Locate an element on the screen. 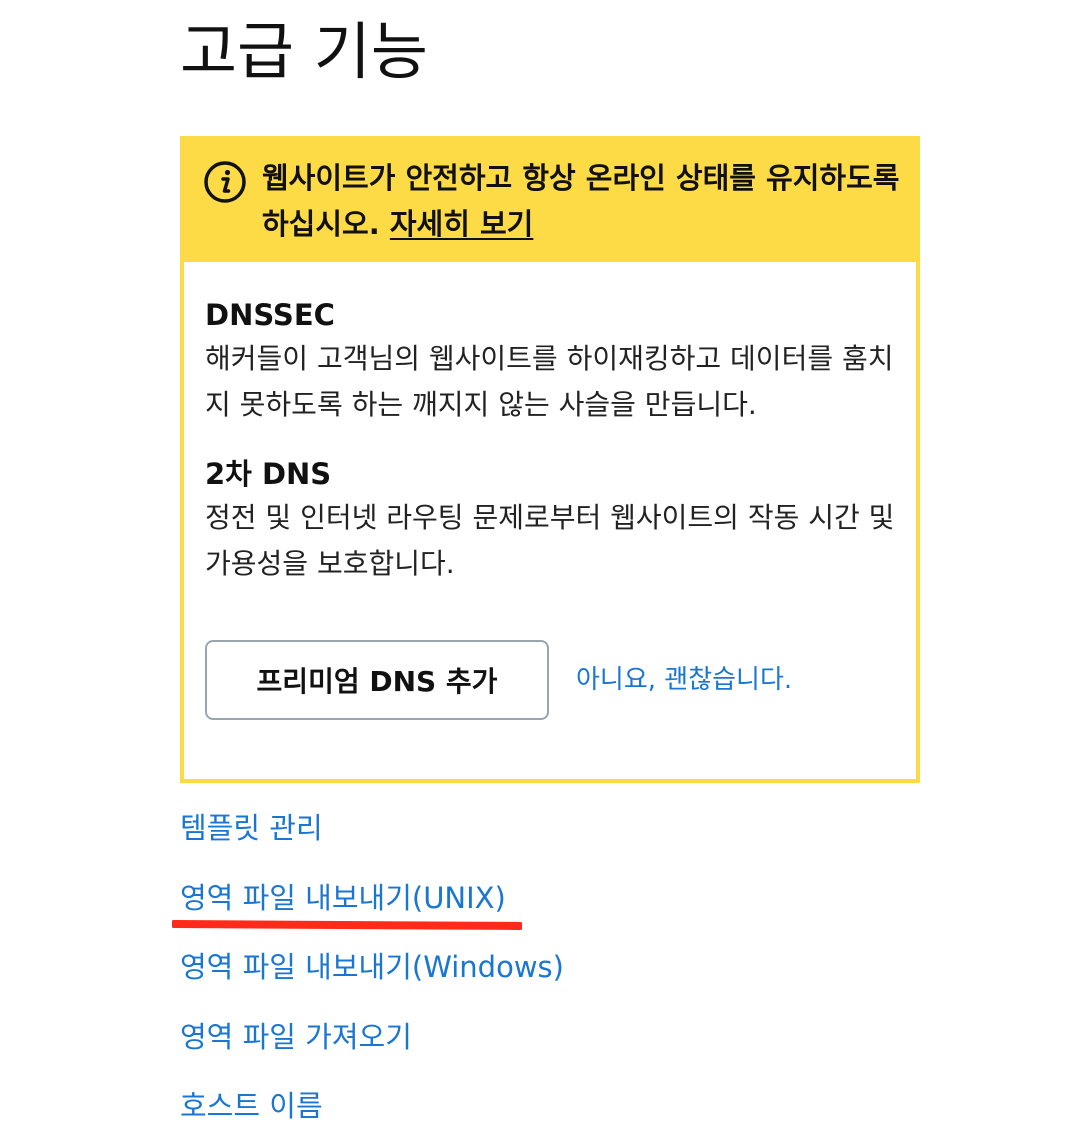  promo-banner-message: 웹사이트가 안전하고 항상 온라인 상태를 유지하도록 하십시오. is located at coordinates (581, 201).